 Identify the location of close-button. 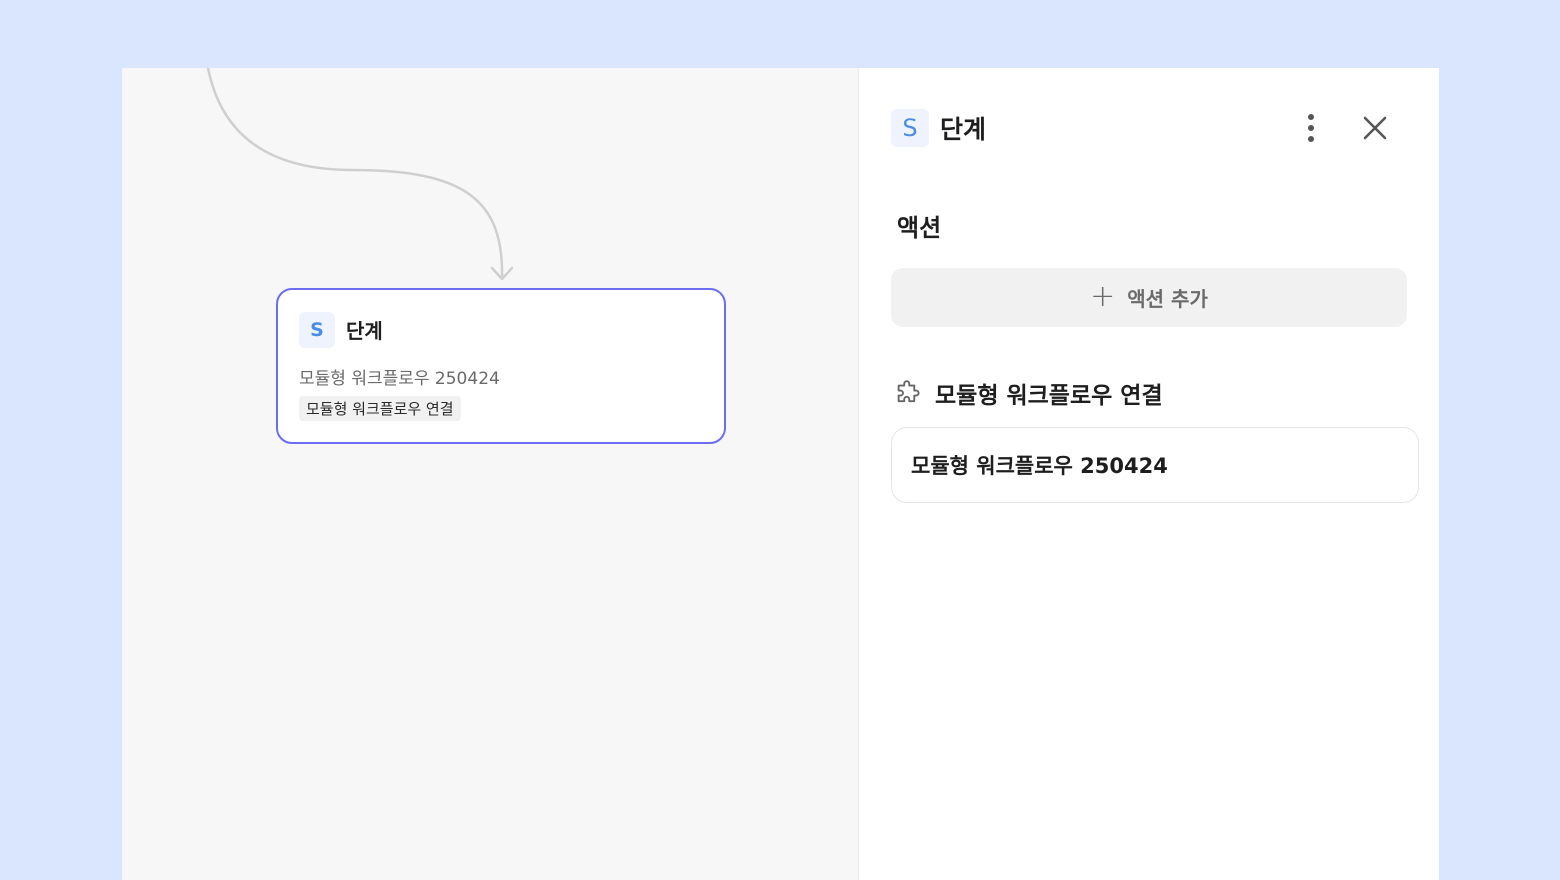
(1375, 128).